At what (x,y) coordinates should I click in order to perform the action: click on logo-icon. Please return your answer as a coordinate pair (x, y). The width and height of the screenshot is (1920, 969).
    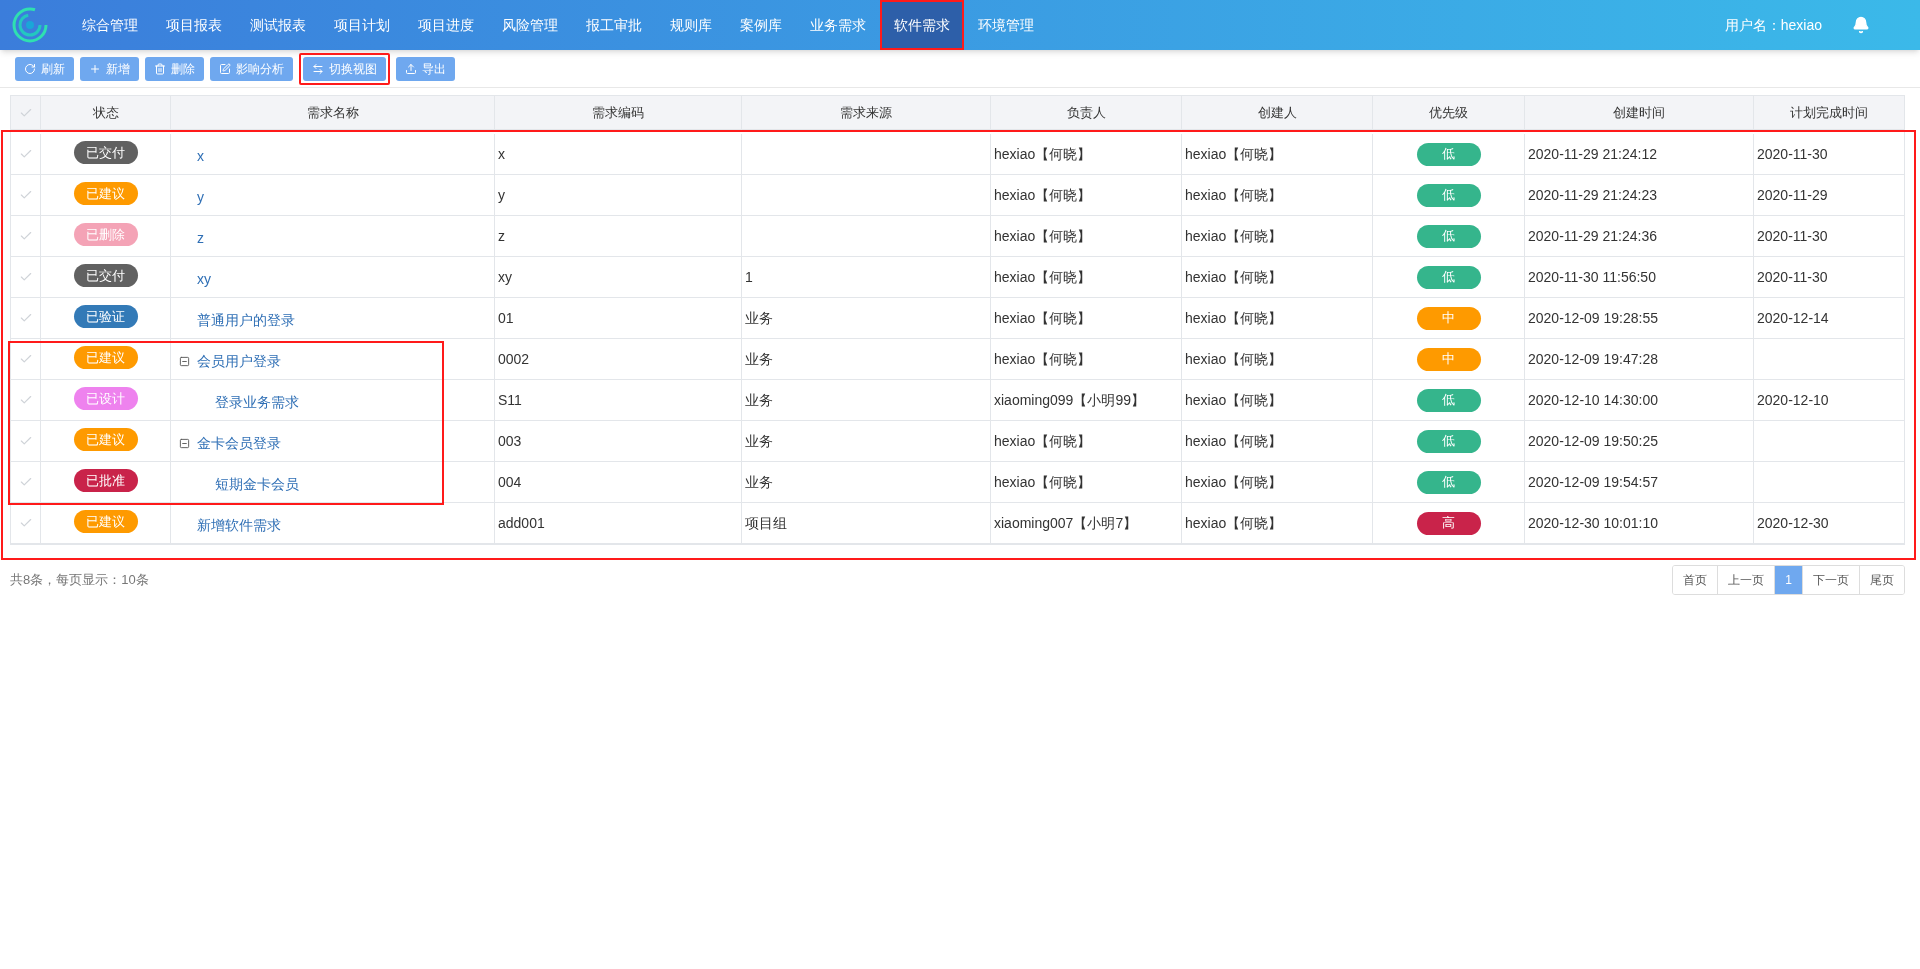
    Looking at the image, I should click on (30, 25).